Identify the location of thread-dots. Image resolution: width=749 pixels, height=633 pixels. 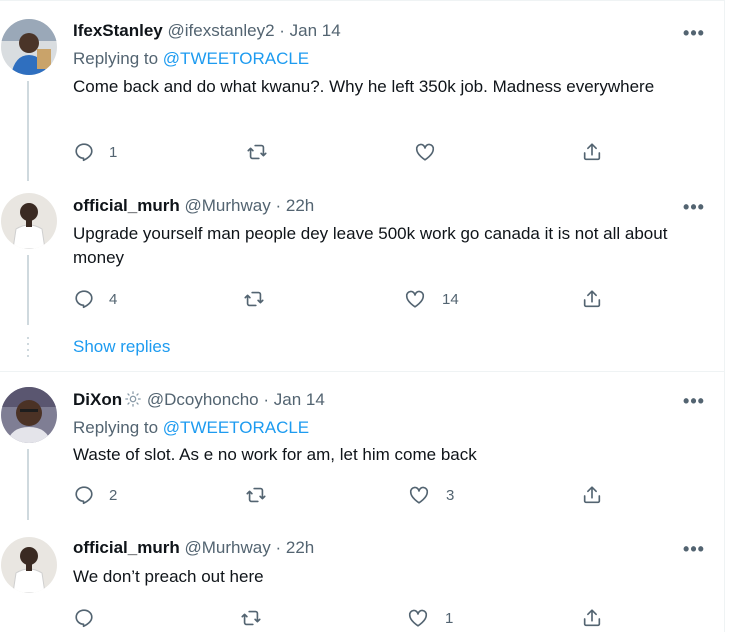
(28, 347).